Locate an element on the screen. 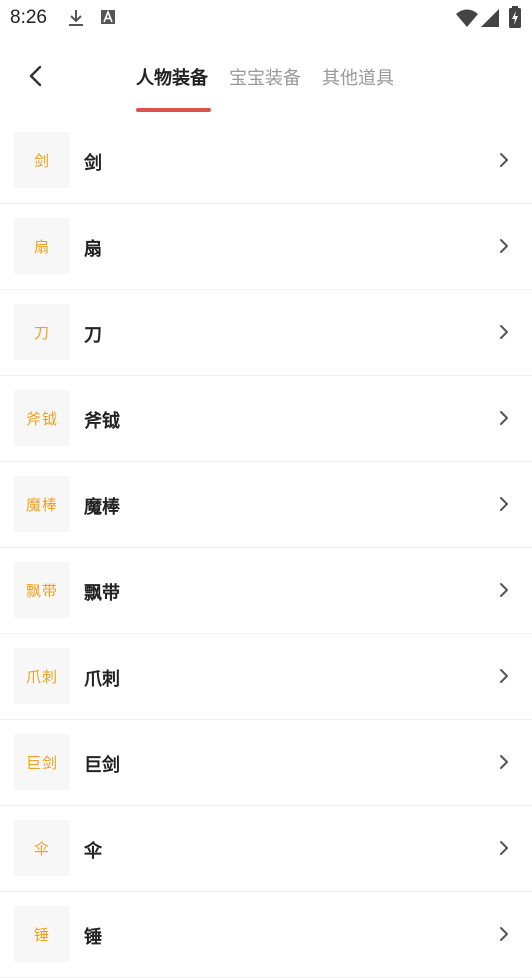 The height and width of the screenshot is (978, 532). text-a-icon is located at coordinates (108, 16).